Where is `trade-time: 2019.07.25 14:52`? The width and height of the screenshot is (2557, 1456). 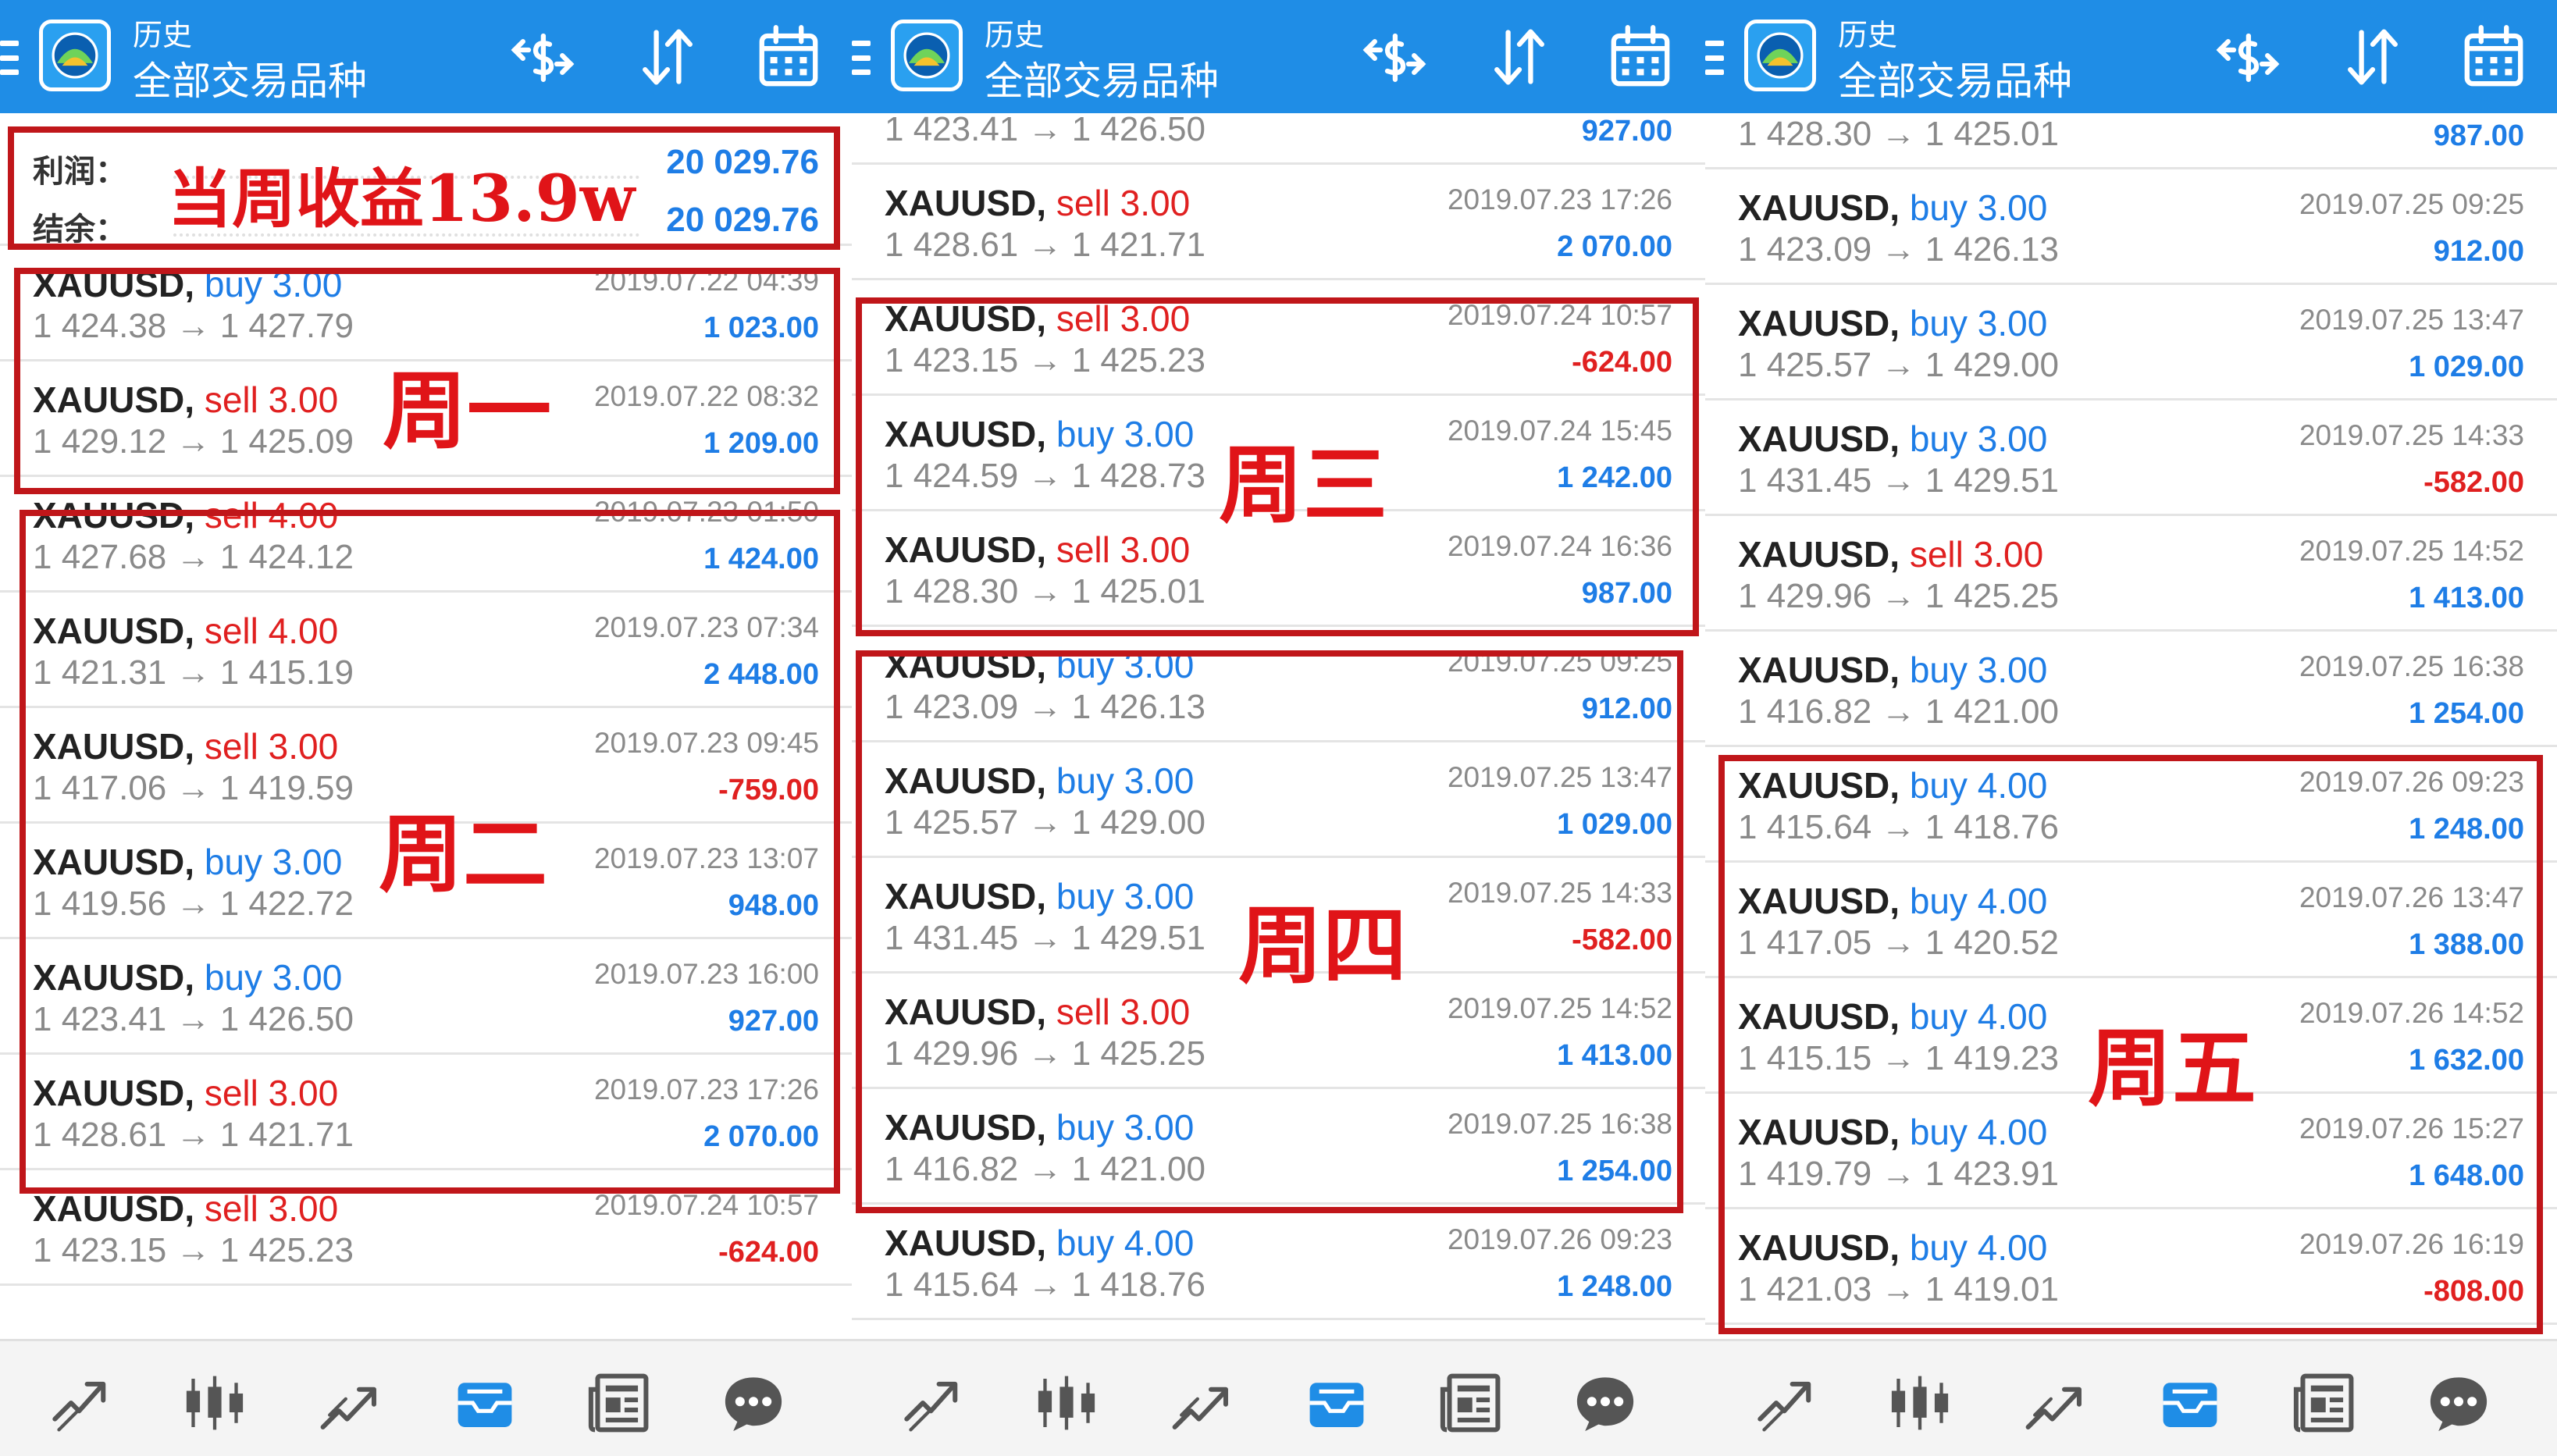
trade-time: 2019.07.25 14:52 is located at coordinates (2411, 551).